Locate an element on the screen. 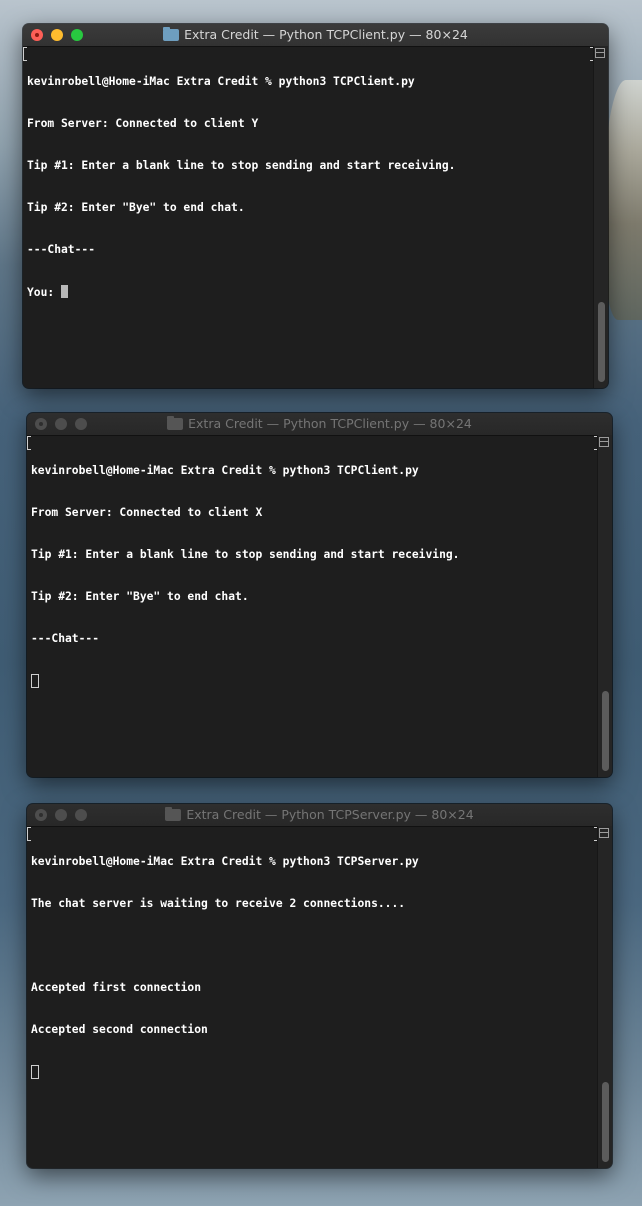  desktop-wallpaper-coast is located at coordinates (622, 200).